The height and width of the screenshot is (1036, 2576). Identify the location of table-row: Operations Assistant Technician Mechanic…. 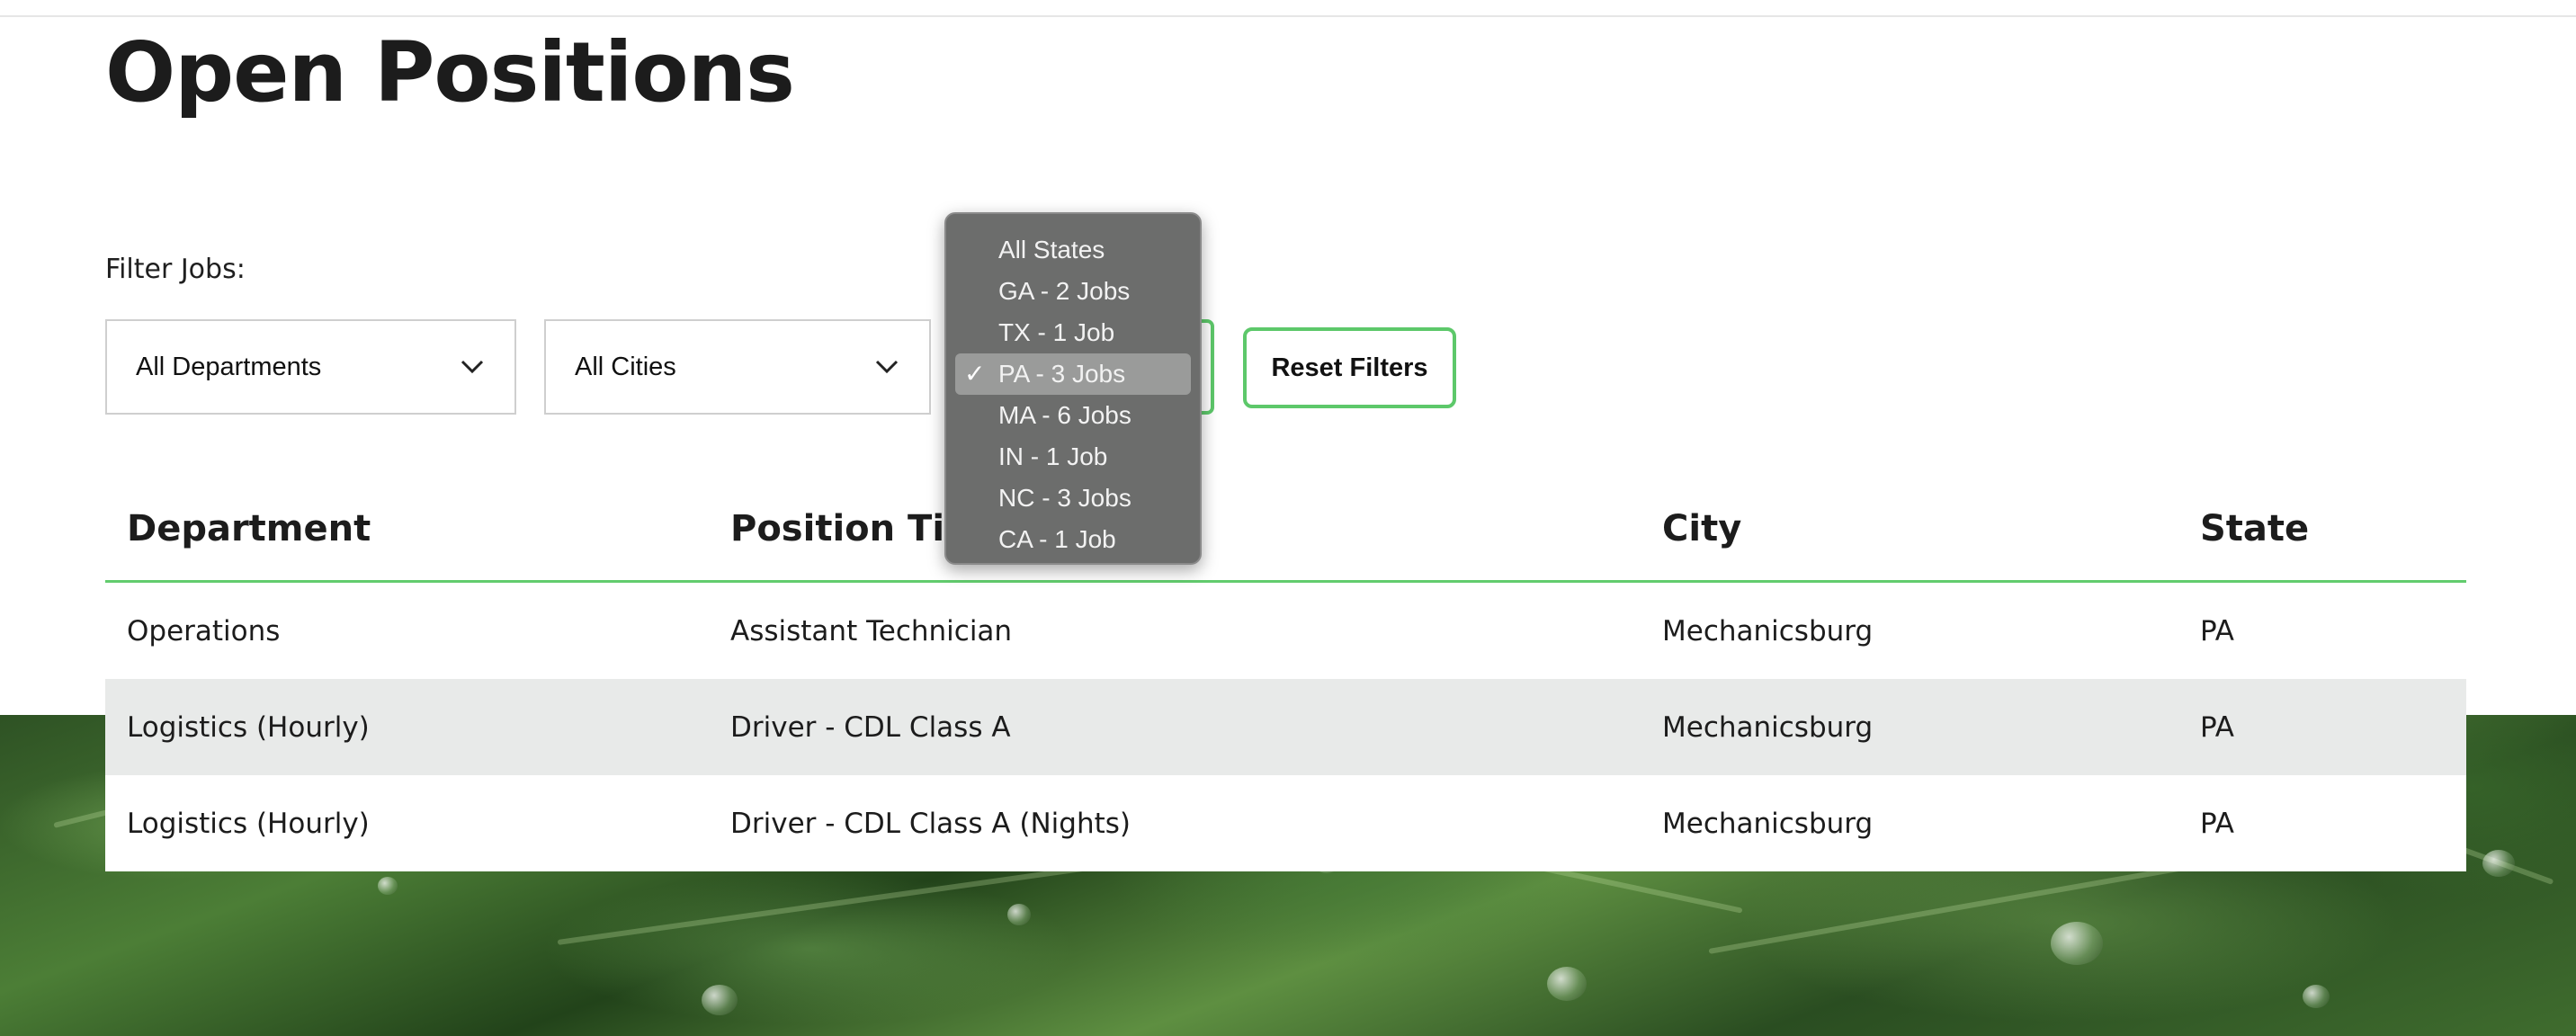
(1285, 630).